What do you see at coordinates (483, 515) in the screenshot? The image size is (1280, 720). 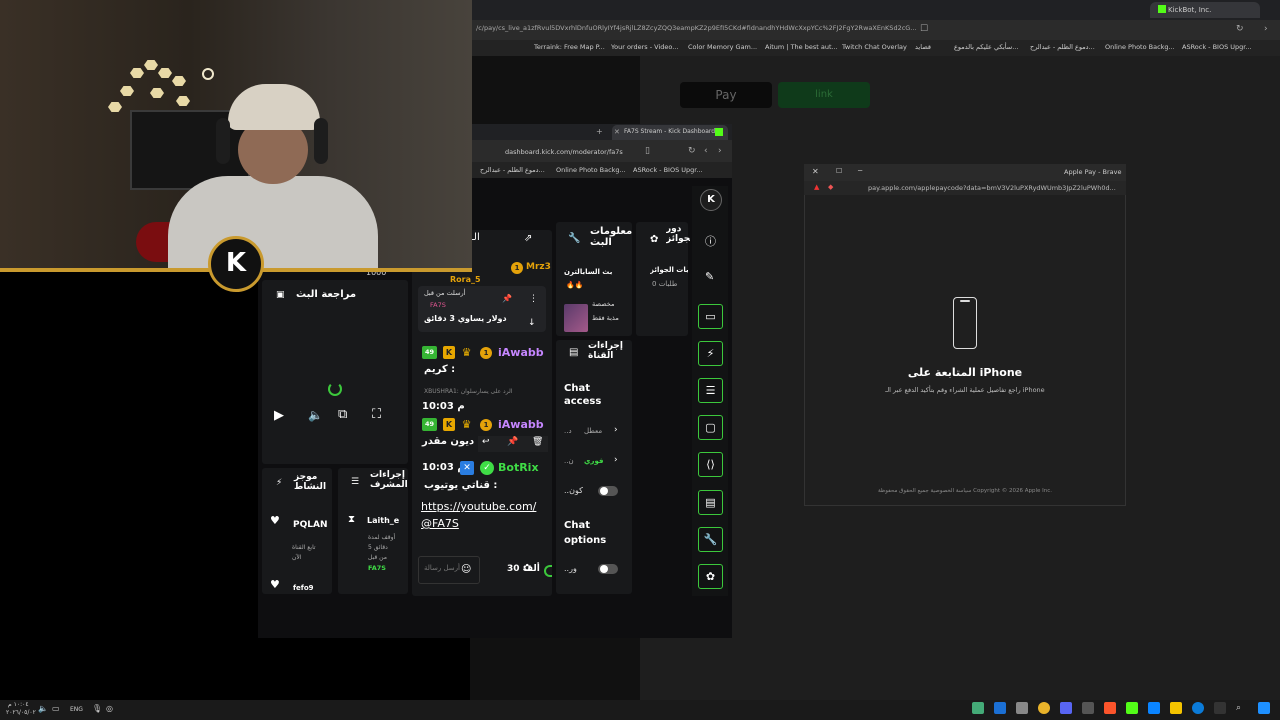 I see `chat-link: https://youtube.com/@FA7S` at bounding box center [483, 515].